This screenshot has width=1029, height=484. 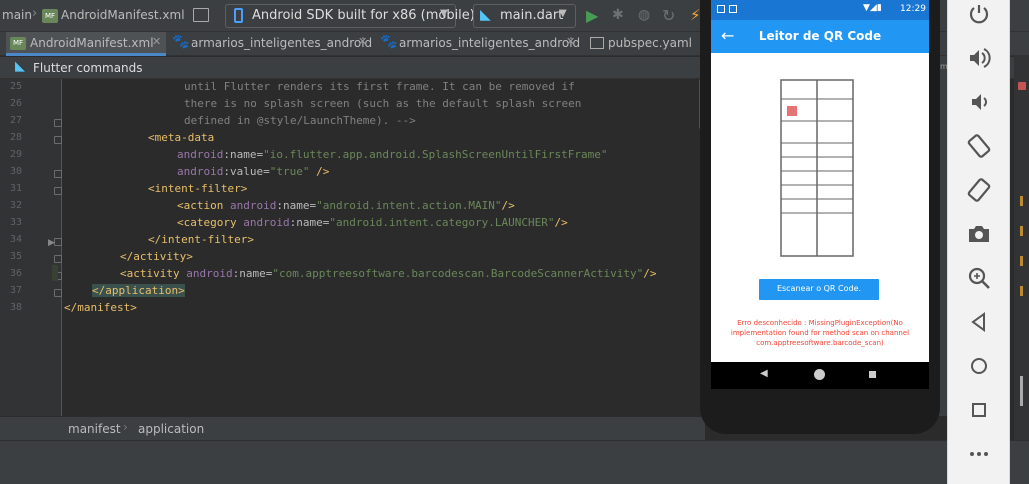 I want to click on camera-icon, so click(x=979, y=234).